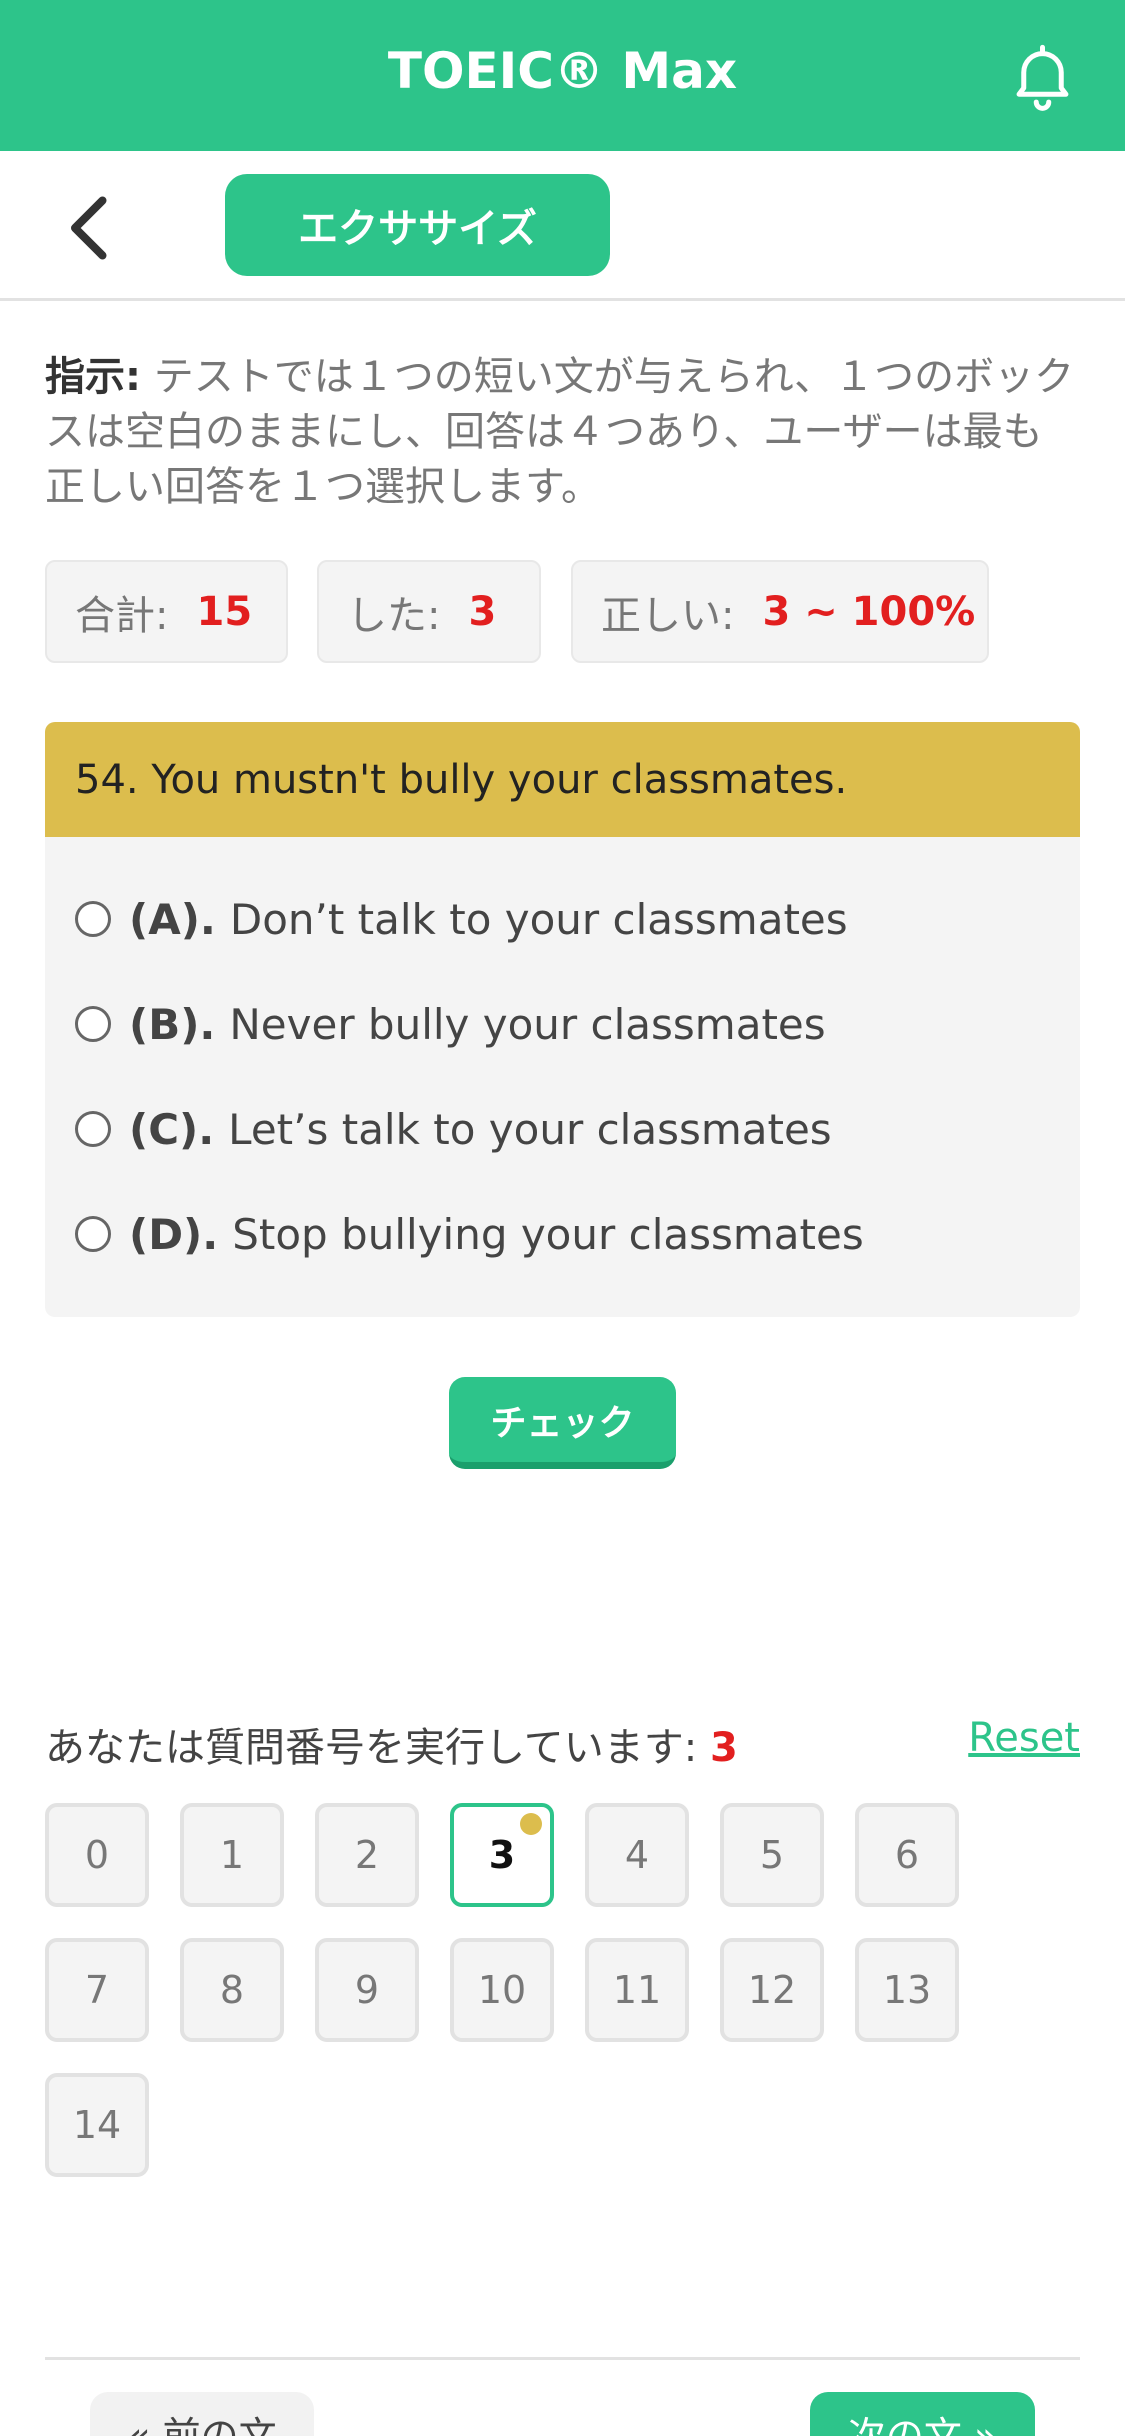 The width and height of the screenshot is (1125, 2436). What do you see at coordinates (1020, 1738) in the screenshot?
I see `reset-link: Reset` at bounding box center [1020, 1738].